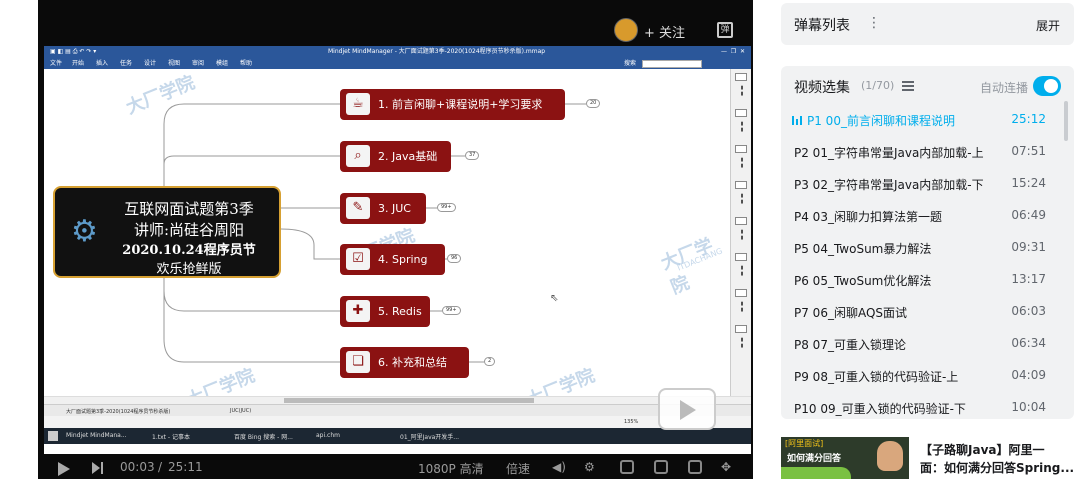 Image resolution: width=1080 pixels, height=479 pixels. What do you see at coordinates (845, 458) in the screenshot?
I see `recommended-thumbnail: [阿里面试] 如何满分回答` at bounding box center [845, 458].